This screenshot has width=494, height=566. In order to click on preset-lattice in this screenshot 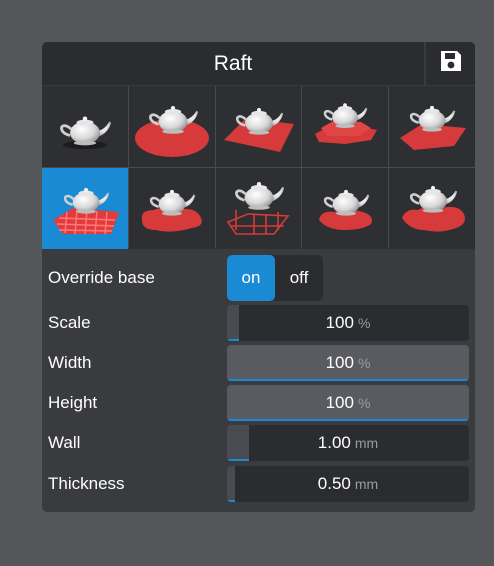, I will do `click(85, 208)`.